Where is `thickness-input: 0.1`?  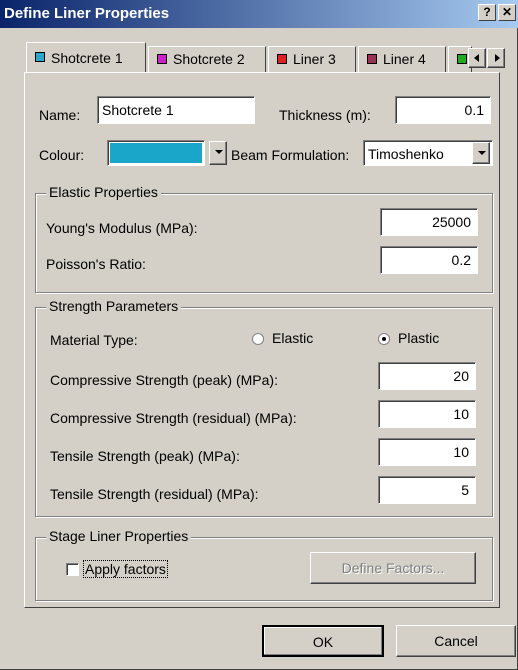
thickness-input: 0.1 is located at coordinates (443, 110).